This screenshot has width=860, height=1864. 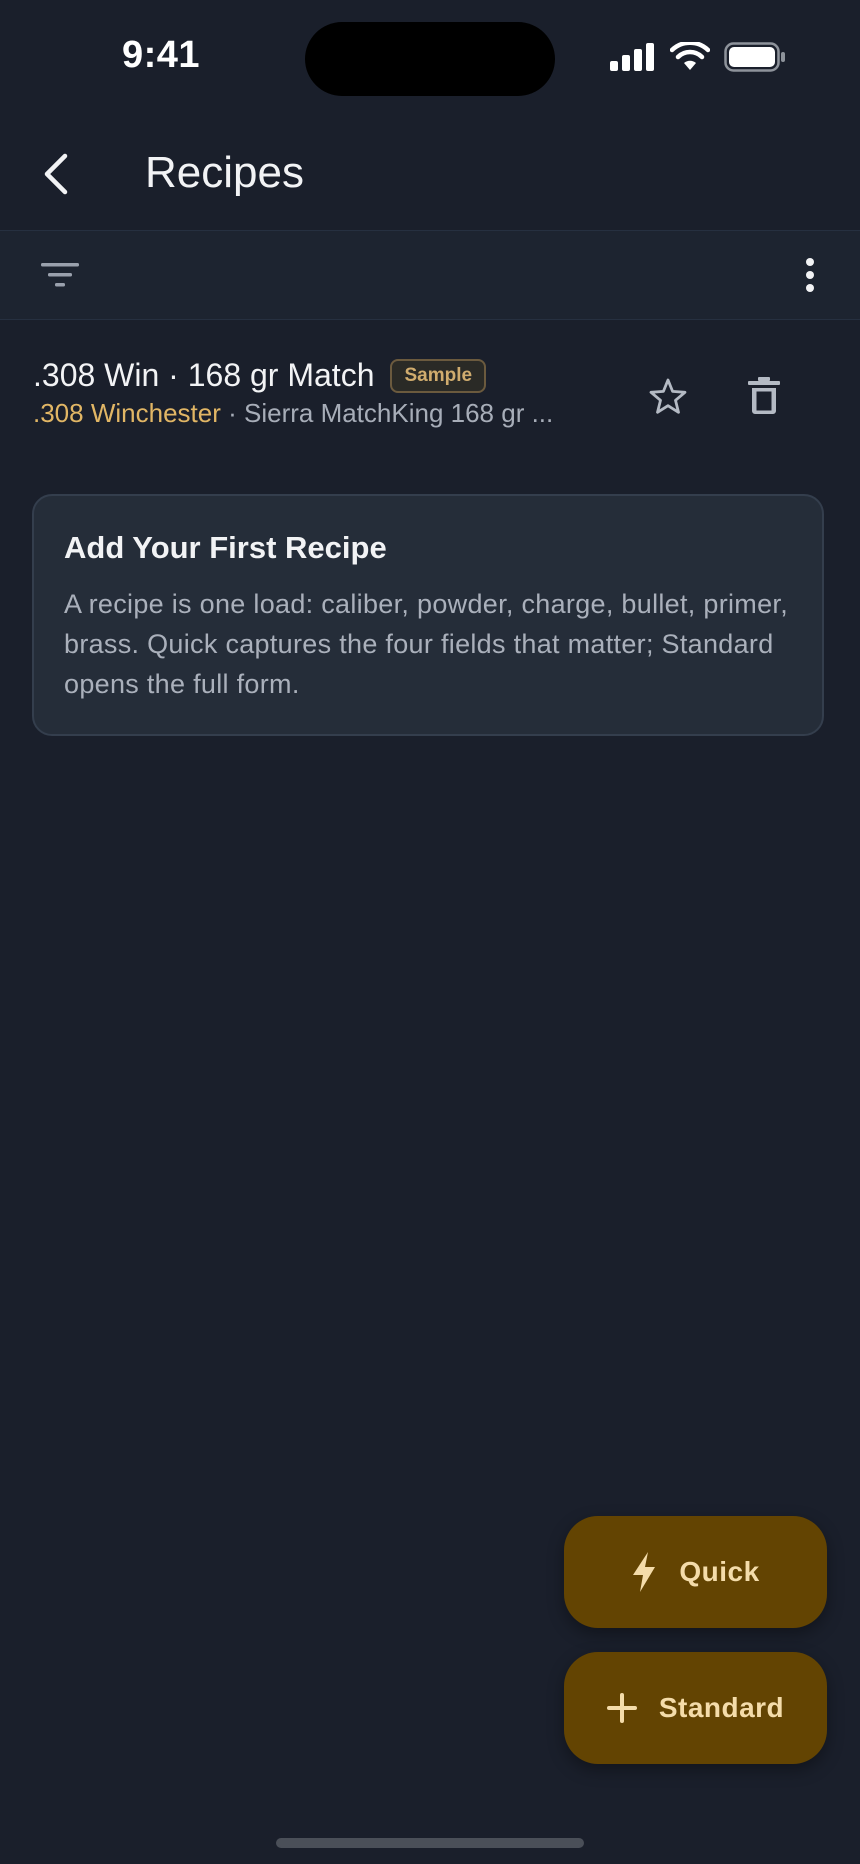 I want to click on filter-icon, so click(x=60, y=275).